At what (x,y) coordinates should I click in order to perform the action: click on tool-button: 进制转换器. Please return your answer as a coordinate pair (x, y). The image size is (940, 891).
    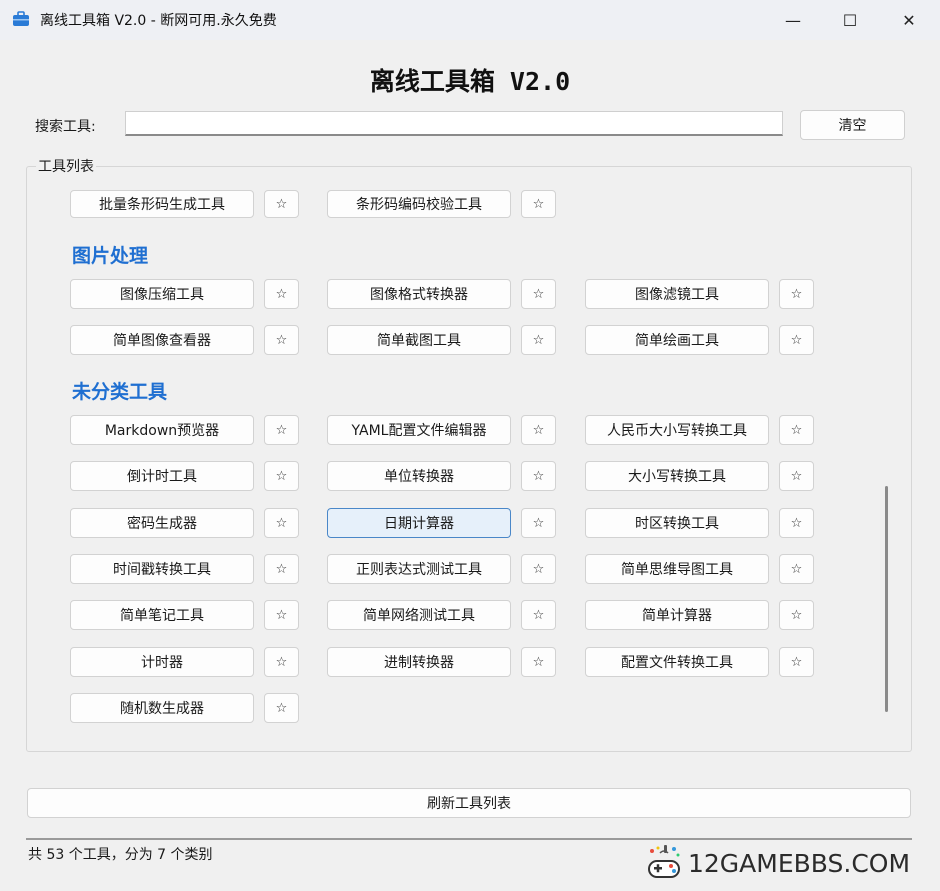
    Looking at the image, I should click on (419, 662).